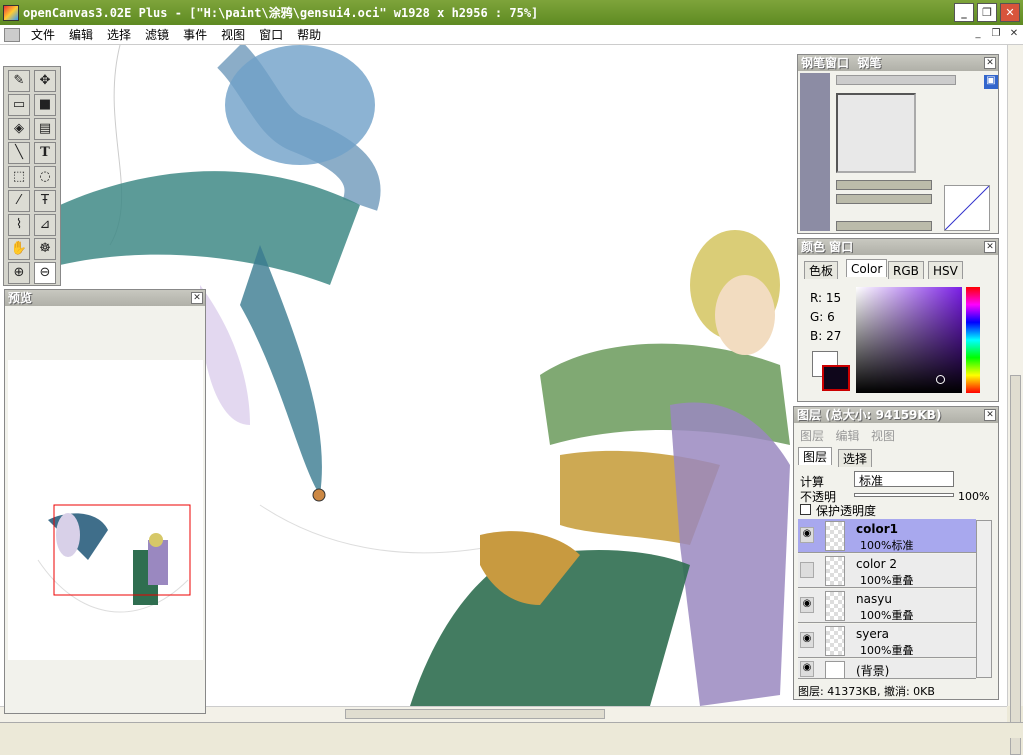  What do you see at coordinates (906, 270) in the screenshot?
I see `tab-rgb: RGB` at bounding box center [906, 270].